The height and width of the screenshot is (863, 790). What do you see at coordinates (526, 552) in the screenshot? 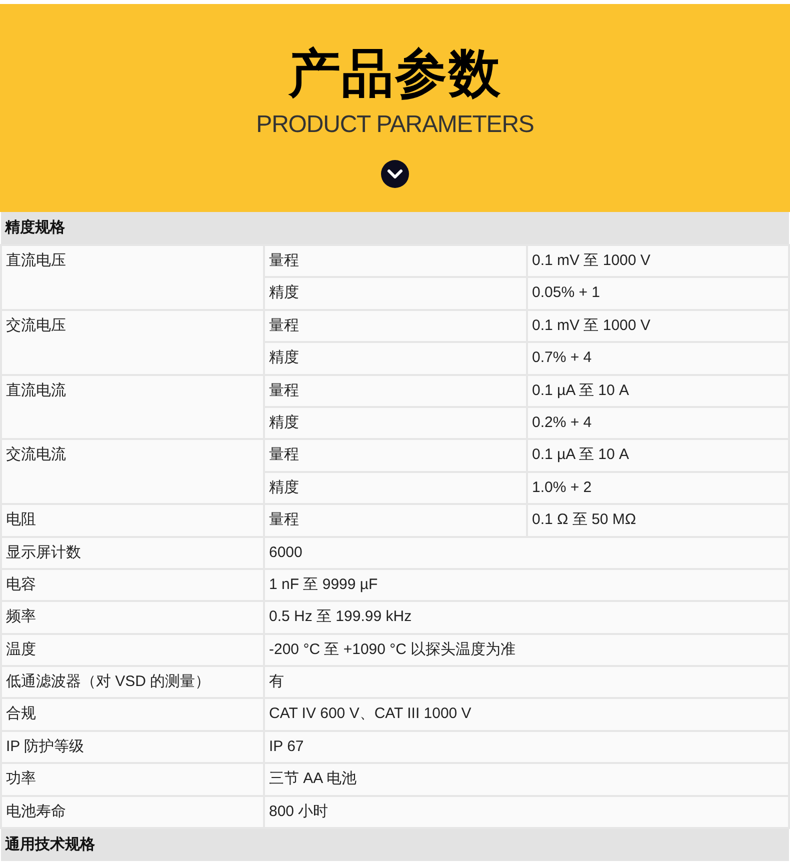
I see `table-cell: 6000` at bounding box center [526, 552].